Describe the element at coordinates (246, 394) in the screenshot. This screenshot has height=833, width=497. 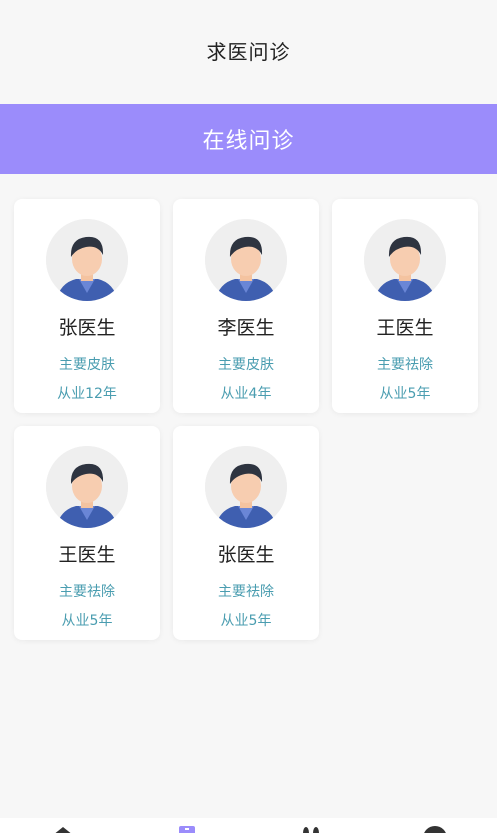
I see `doctor-experience: 从业4年` at that location.